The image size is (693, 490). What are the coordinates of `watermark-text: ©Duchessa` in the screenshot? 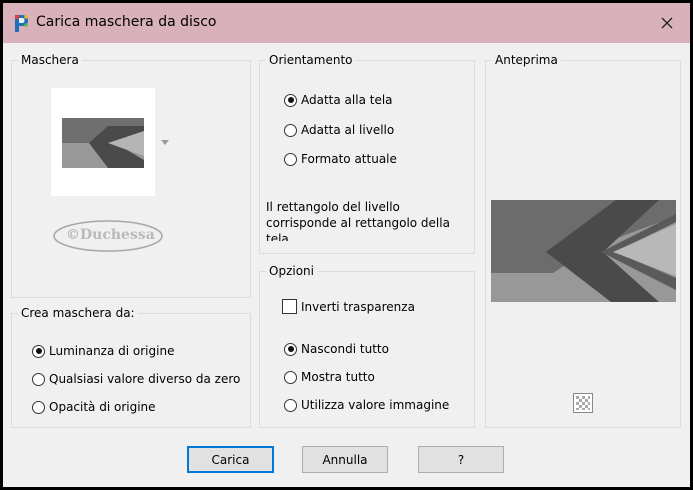 It's located at (110, 235).